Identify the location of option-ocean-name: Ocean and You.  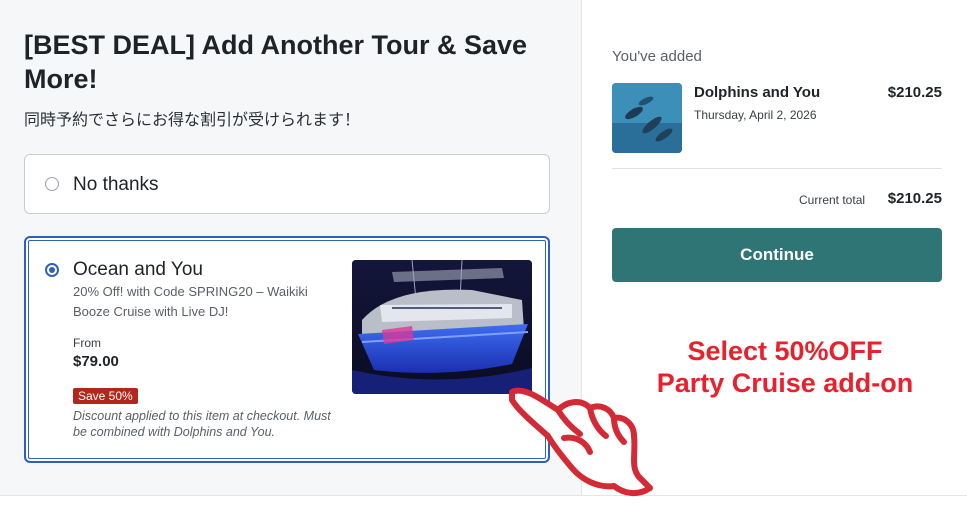
(138, 269).